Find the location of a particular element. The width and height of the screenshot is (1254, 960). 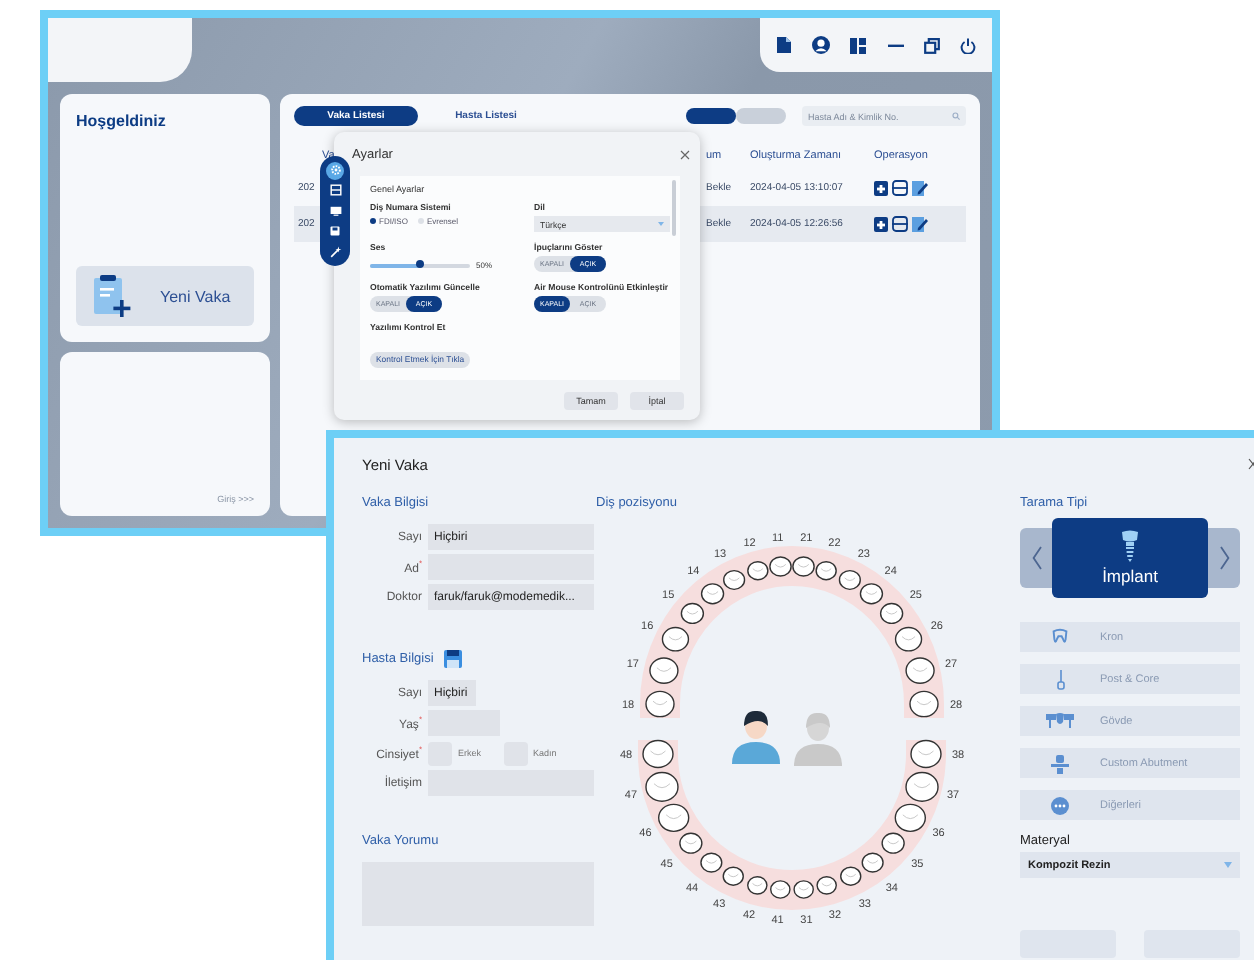

welcome-title: Hoşgeldiniz is located at coordinates (122, 121).